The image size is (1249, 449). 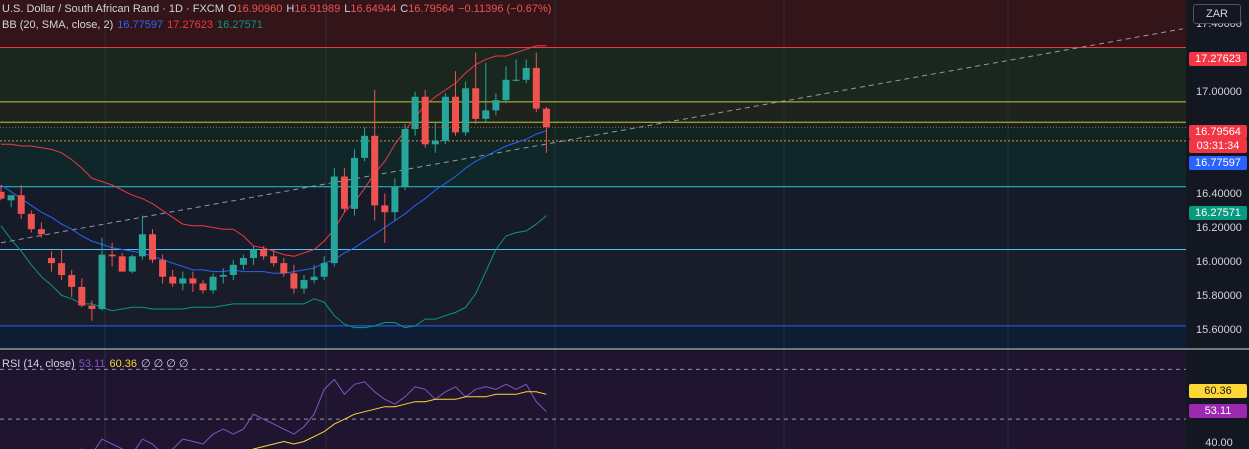 I want to click on open-value: 16.90960, so click(x=259, y=9).